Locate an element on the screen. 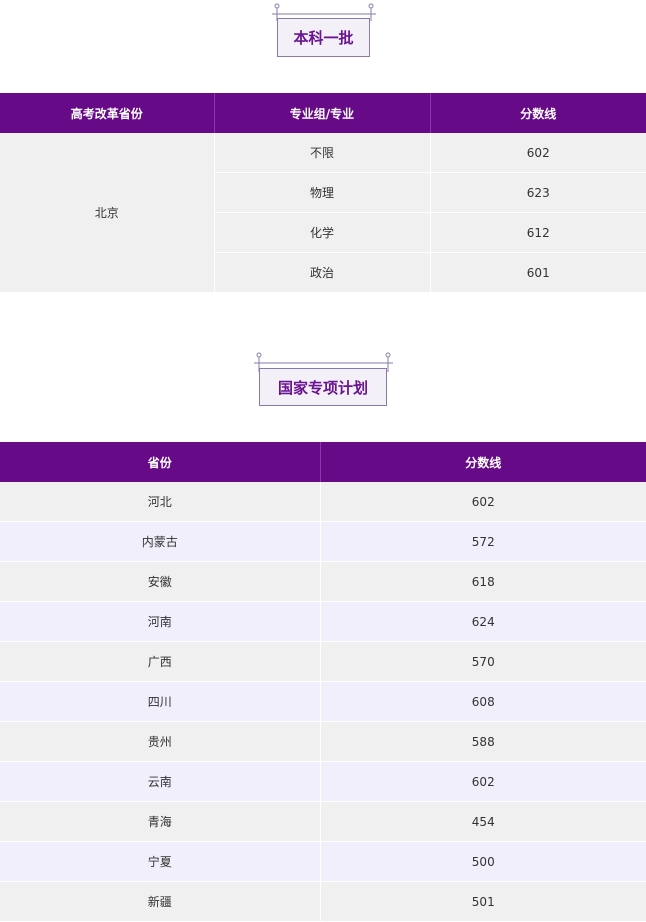 Image resolution: width=646 pixels, height=922 pixels. table-row: 河北 602 is located at coordinates (323, 502).